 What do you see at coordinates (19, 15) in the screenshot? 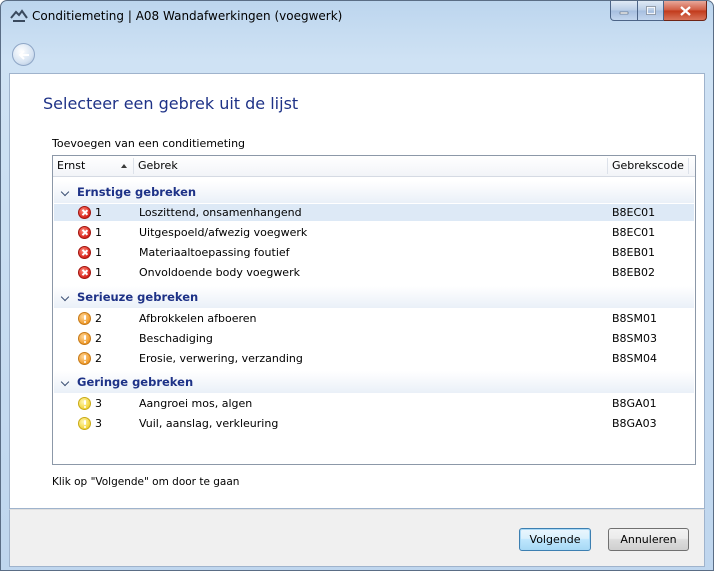
I see `app-logo-icon` at bounding box center [19, 15].